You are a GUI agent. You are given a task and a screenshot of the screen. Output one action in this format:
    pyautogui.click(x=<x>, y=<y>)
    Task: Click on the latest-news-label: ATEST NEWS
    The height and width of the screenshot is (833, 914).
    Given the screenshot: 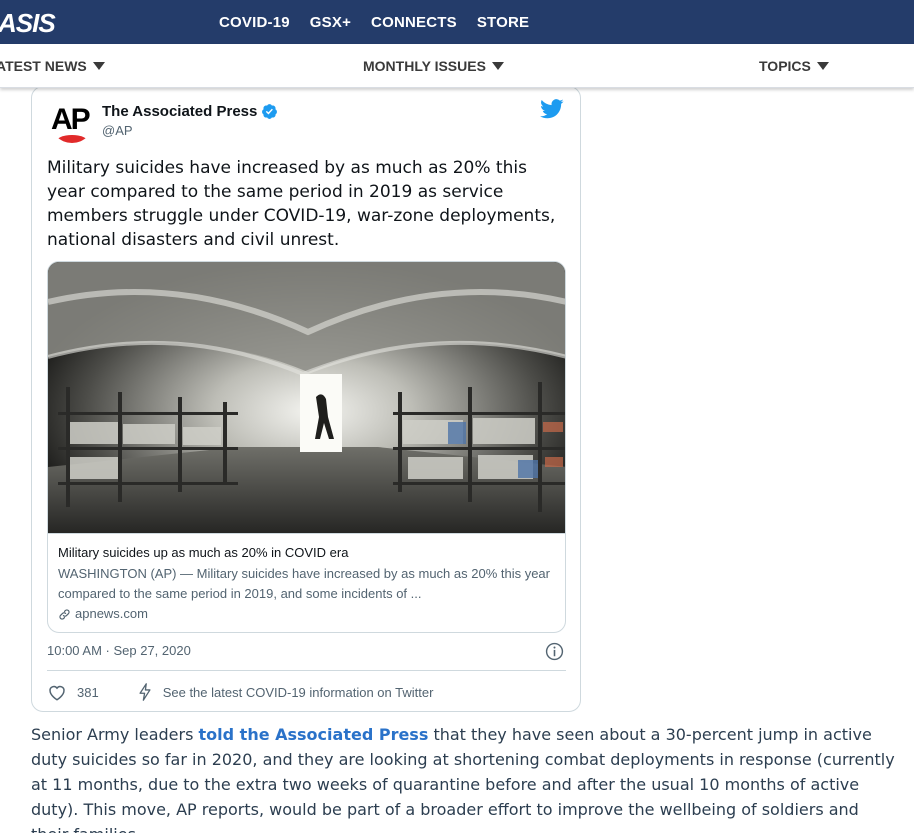 What is the action you would take?
    pyautogui.click(x=43, y=66)
    